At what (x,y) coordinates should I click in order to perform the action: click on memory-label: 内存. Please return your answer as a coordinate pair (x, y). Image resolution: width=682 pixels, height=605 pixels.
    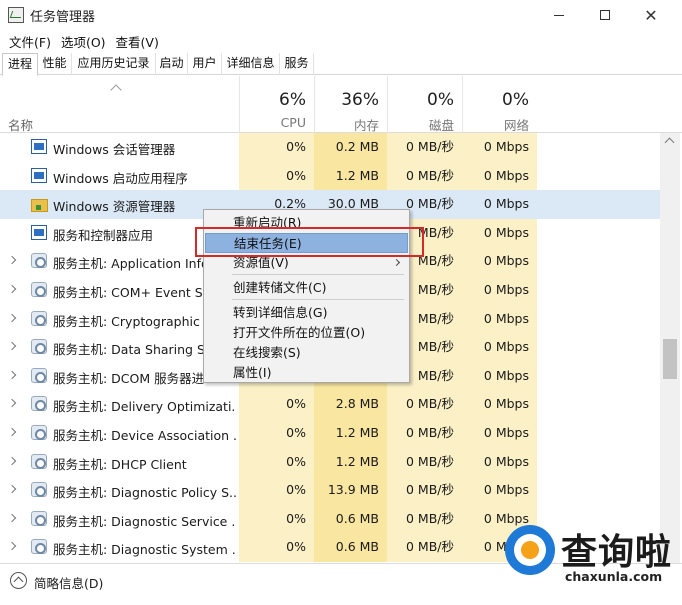
    Looking at the image, I should click on (366, 125).